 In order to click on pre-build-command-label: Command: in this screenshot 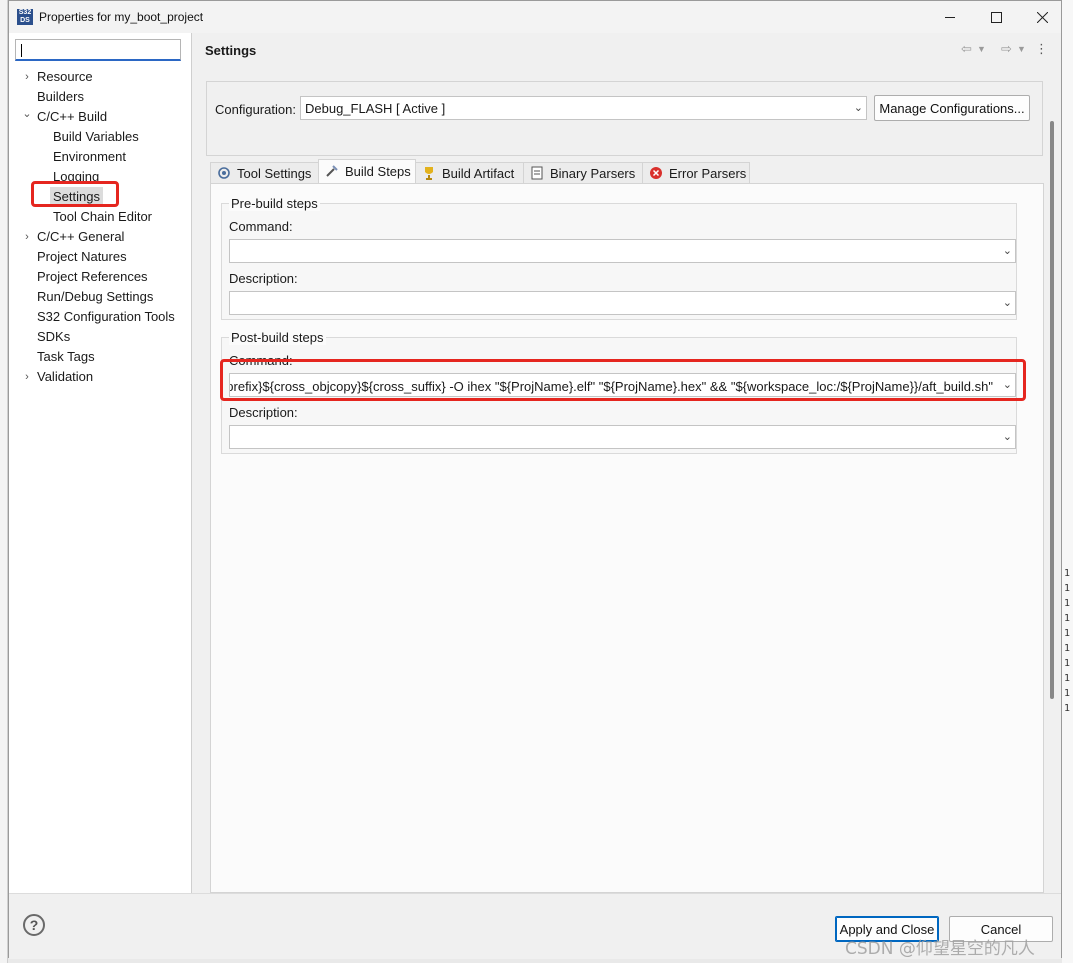, I will do `click(261, 226)`.